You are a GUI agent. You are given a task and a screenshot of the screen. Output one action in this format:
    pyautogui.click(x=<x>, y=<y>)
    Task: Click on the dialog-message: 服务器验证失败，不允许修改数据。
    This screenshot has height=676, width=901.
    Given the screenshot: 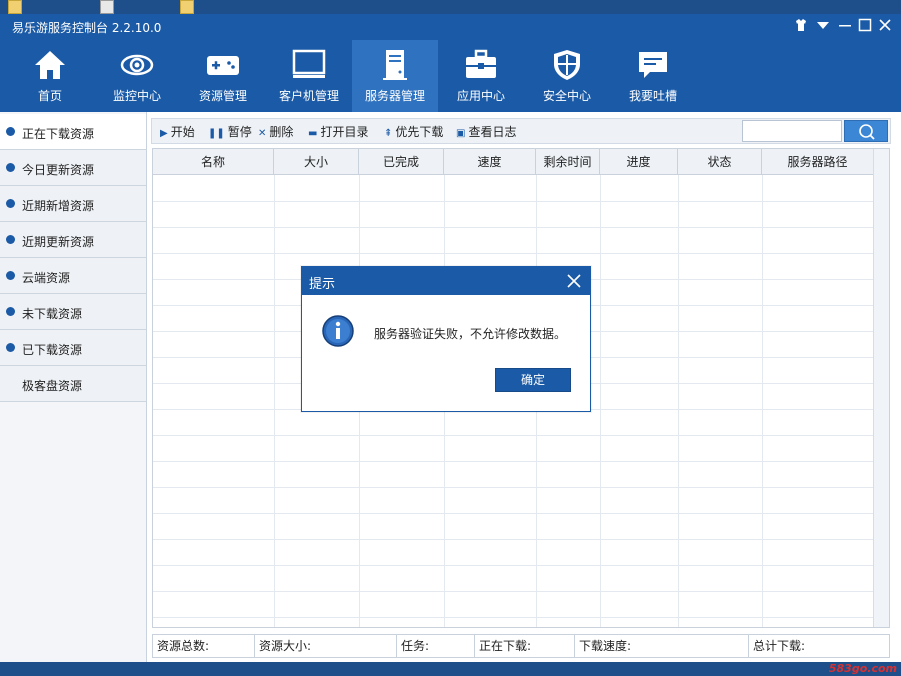 What is the action you would take?
    pyautogui.click(x=470, y=334)
    